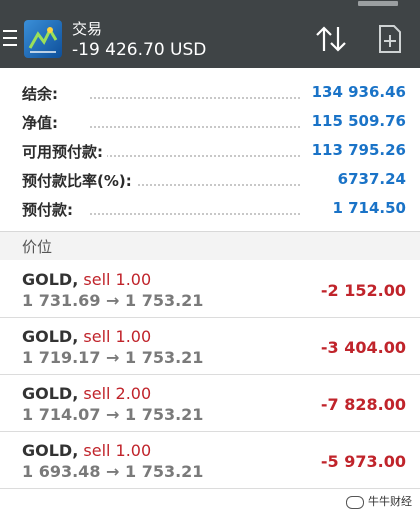 The height and width of the screenshot is (515, 420). Describe the element at coordinates (113, 471) in the screenshot. I see `trade-prices: 1 693.48 → 1 753.21` at that location.